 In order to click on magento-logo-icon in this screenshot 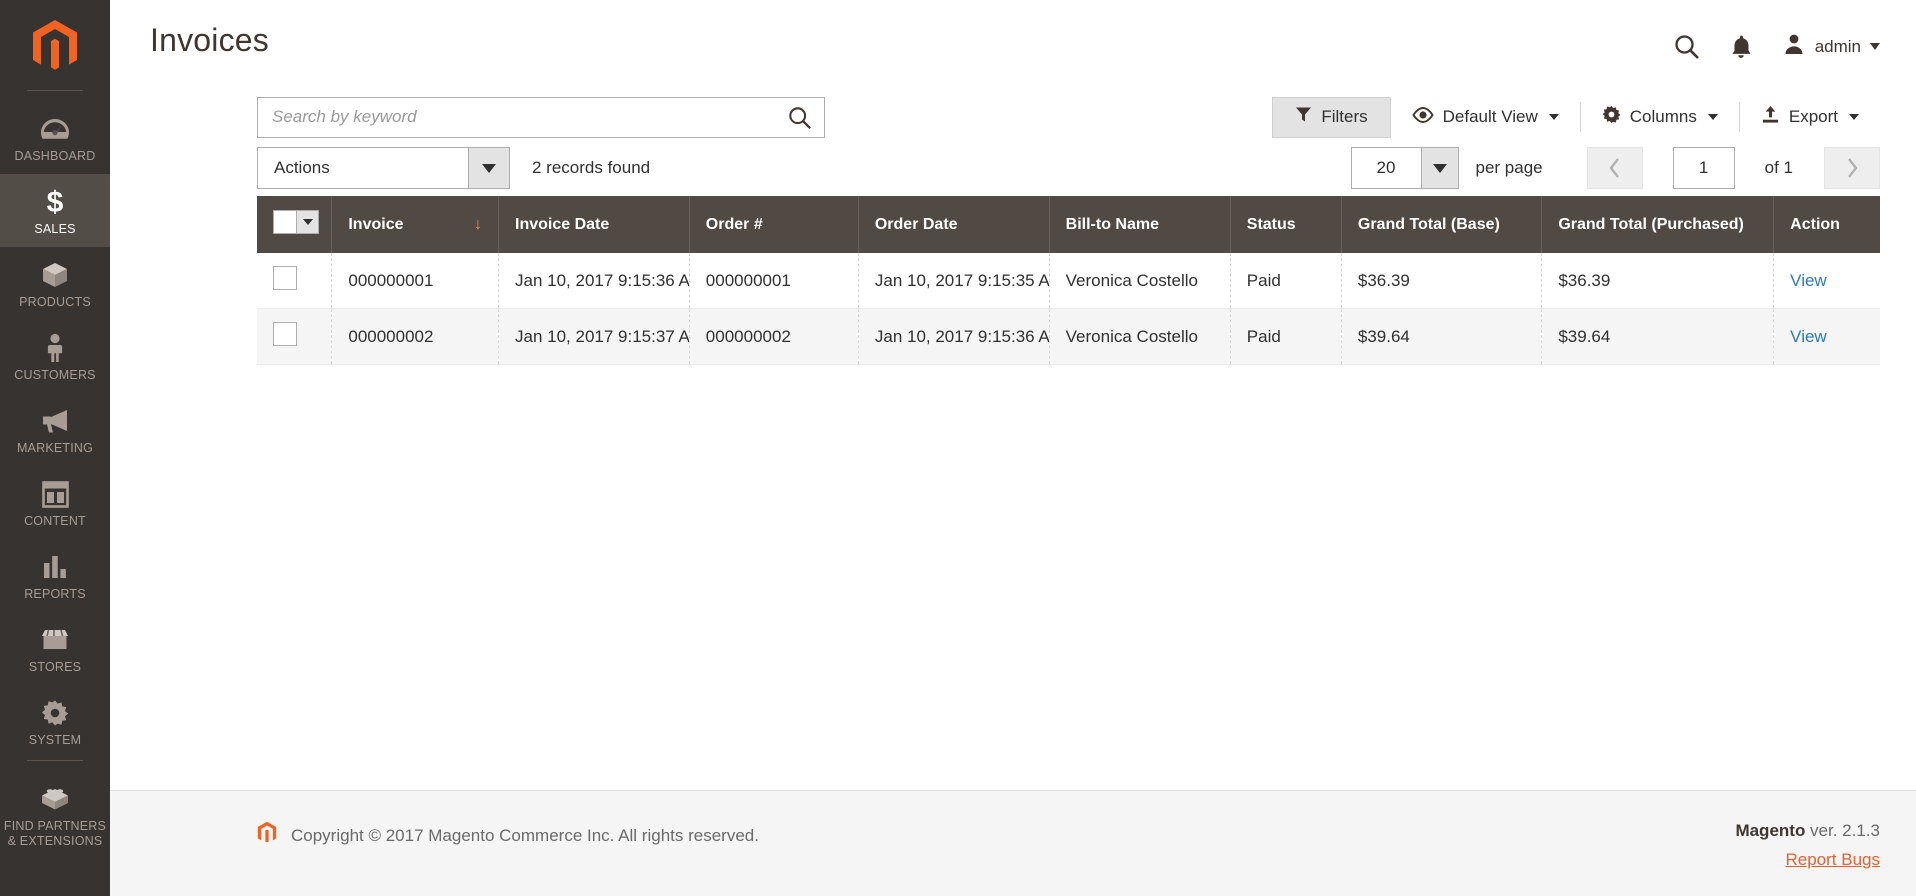, I will do `click(55, 45)`.